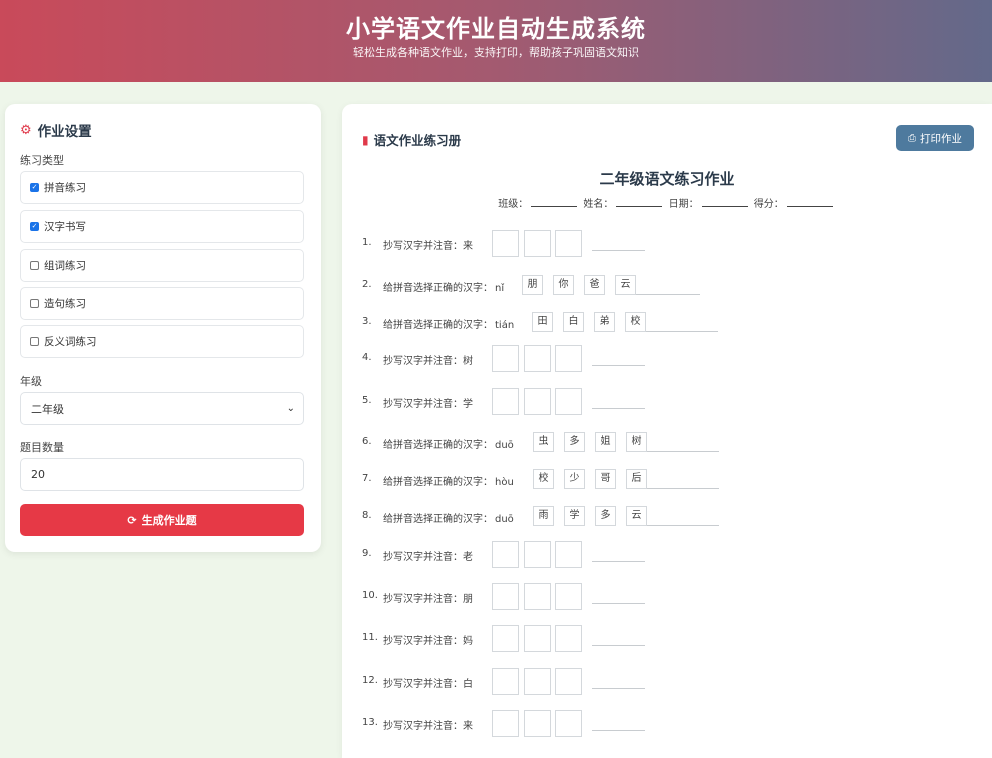 The height and width of the screenshot is (758, 992). I want to click on generate-button: ⟳ 生成作业题, so click(162, 520).